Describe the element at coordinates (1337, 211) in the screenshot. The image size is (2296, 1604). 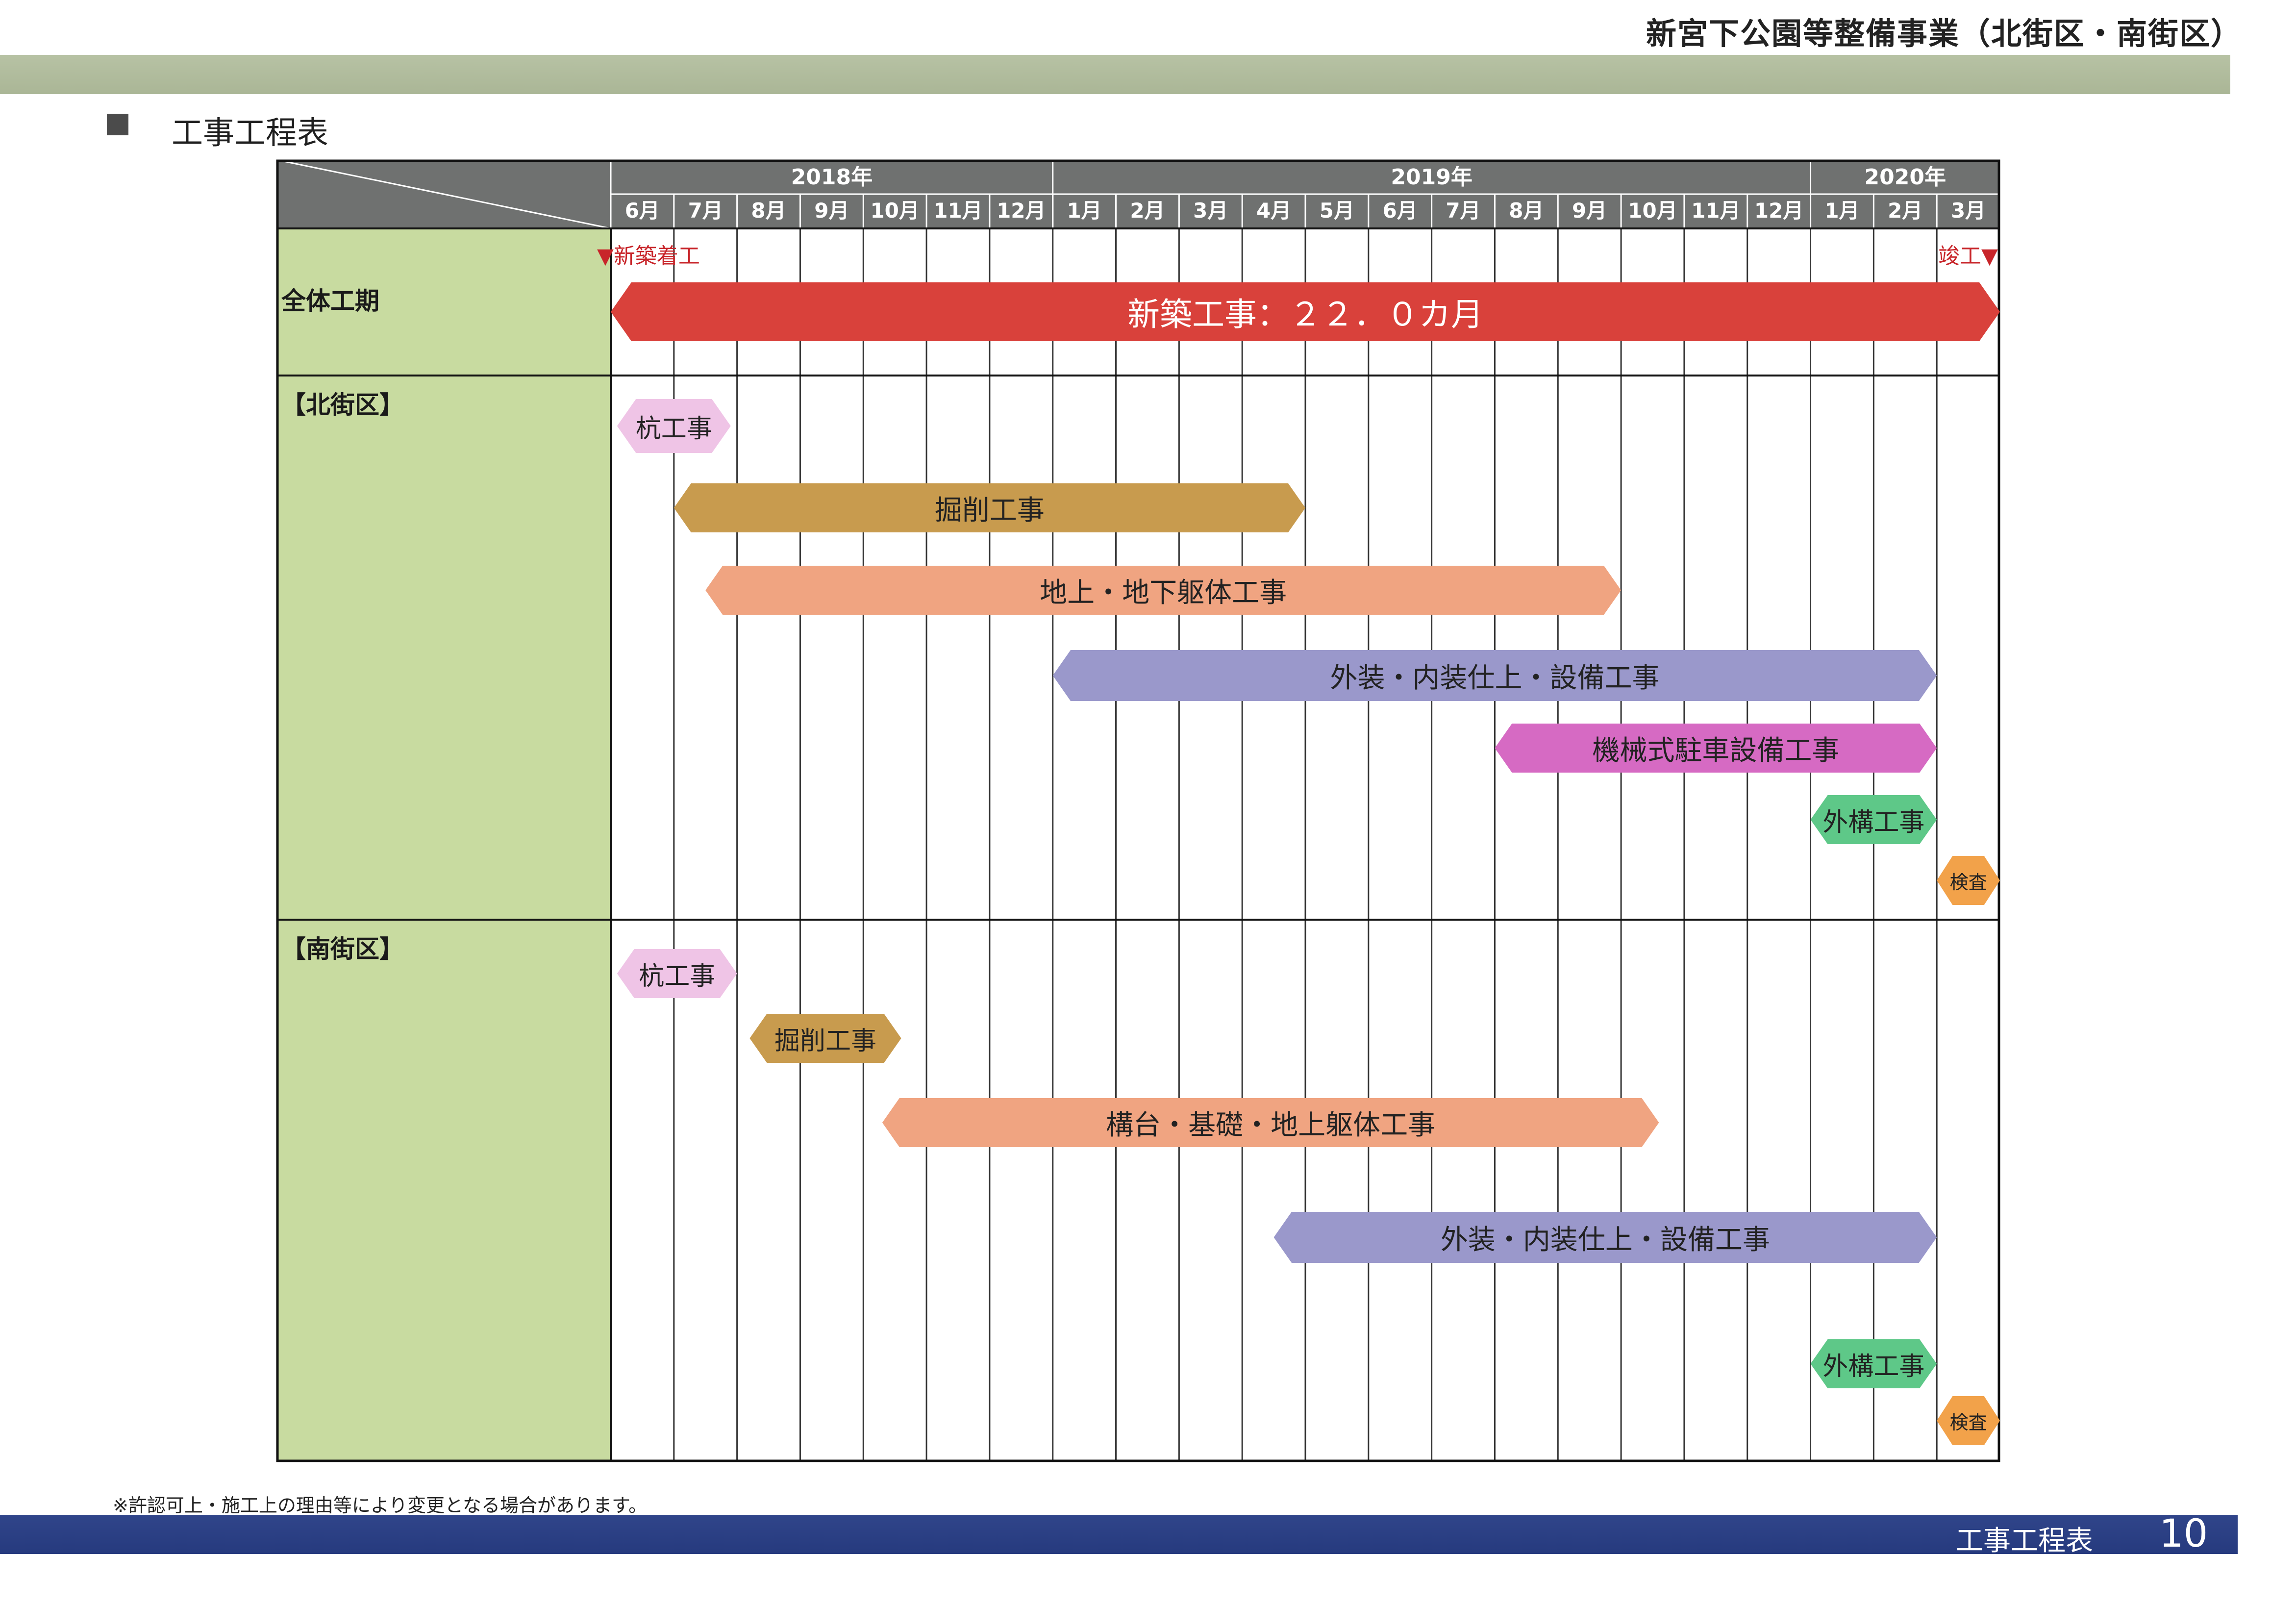
I see `month-header: 5月` at that location.